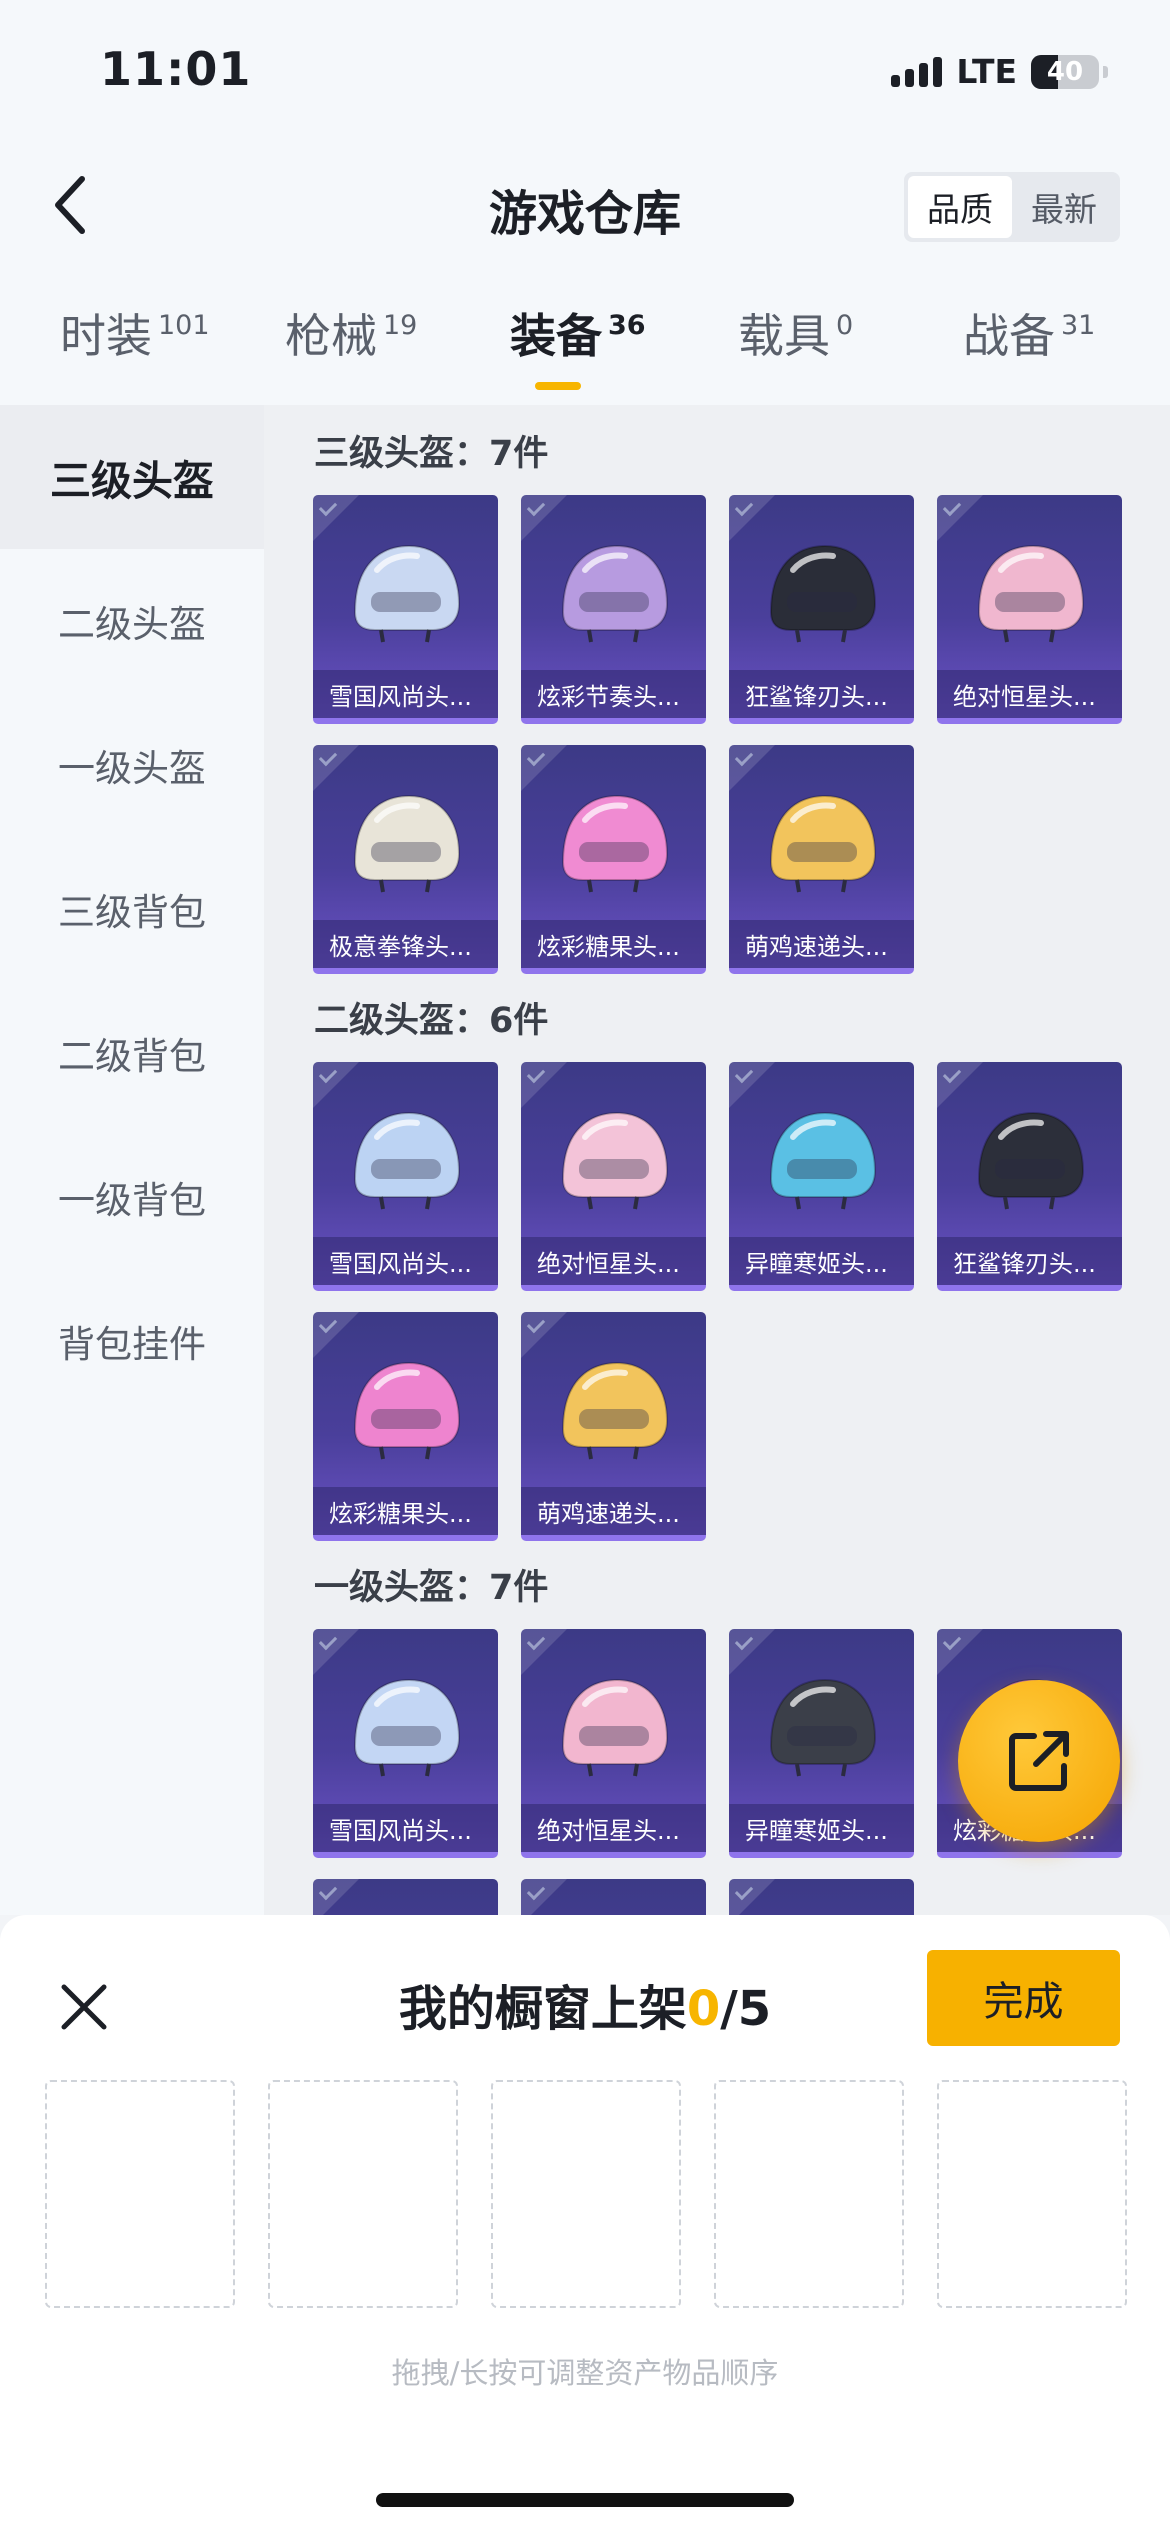  What do you see at coordinates (1105, 71) in the screenshot?
I see `battery-tip` at bounding box center [1105, 71].